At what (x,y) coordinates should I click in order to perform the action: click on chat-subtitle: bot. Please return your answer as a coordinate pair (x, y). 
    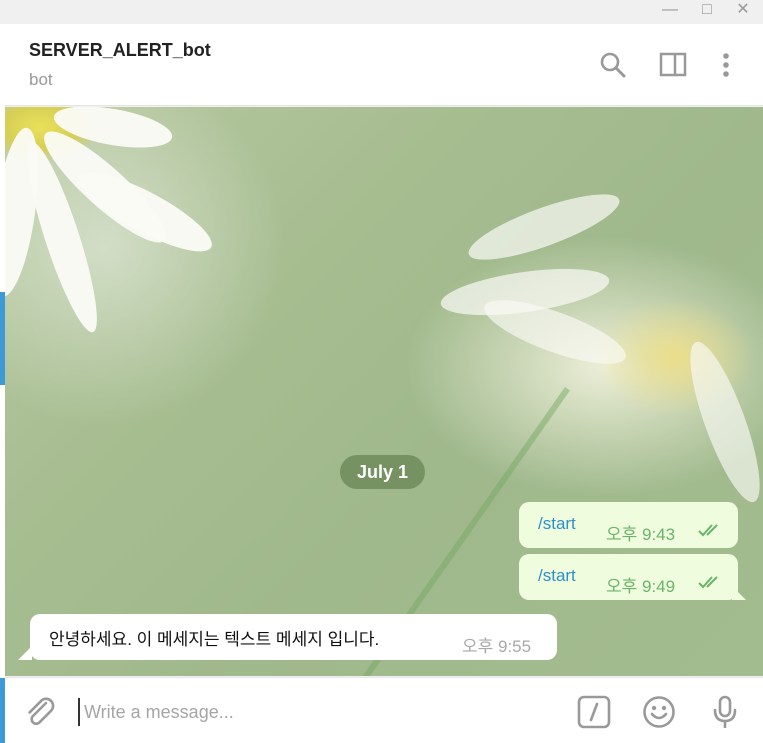
    Looking at the image, I should click on (41, 79).